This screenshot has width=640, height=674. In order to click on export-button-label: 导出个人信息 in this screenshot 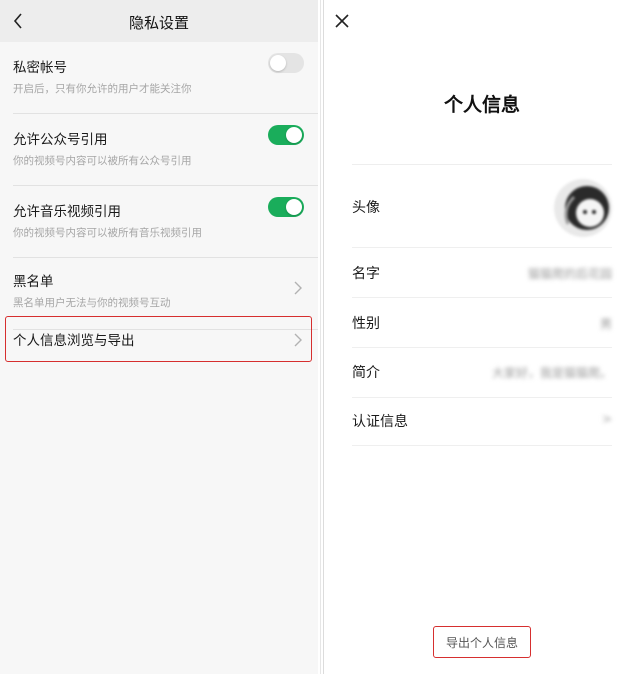, I will do `click(481, 642)`.